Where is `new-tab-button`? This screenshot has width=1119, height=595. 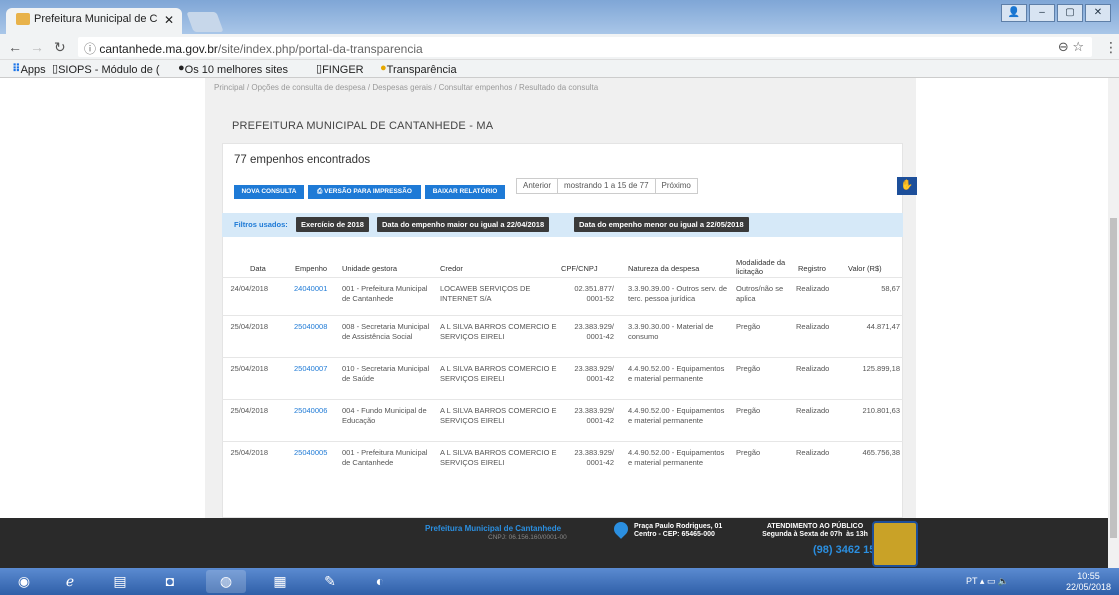
new-tab-button is located at coordinates (205, 22).